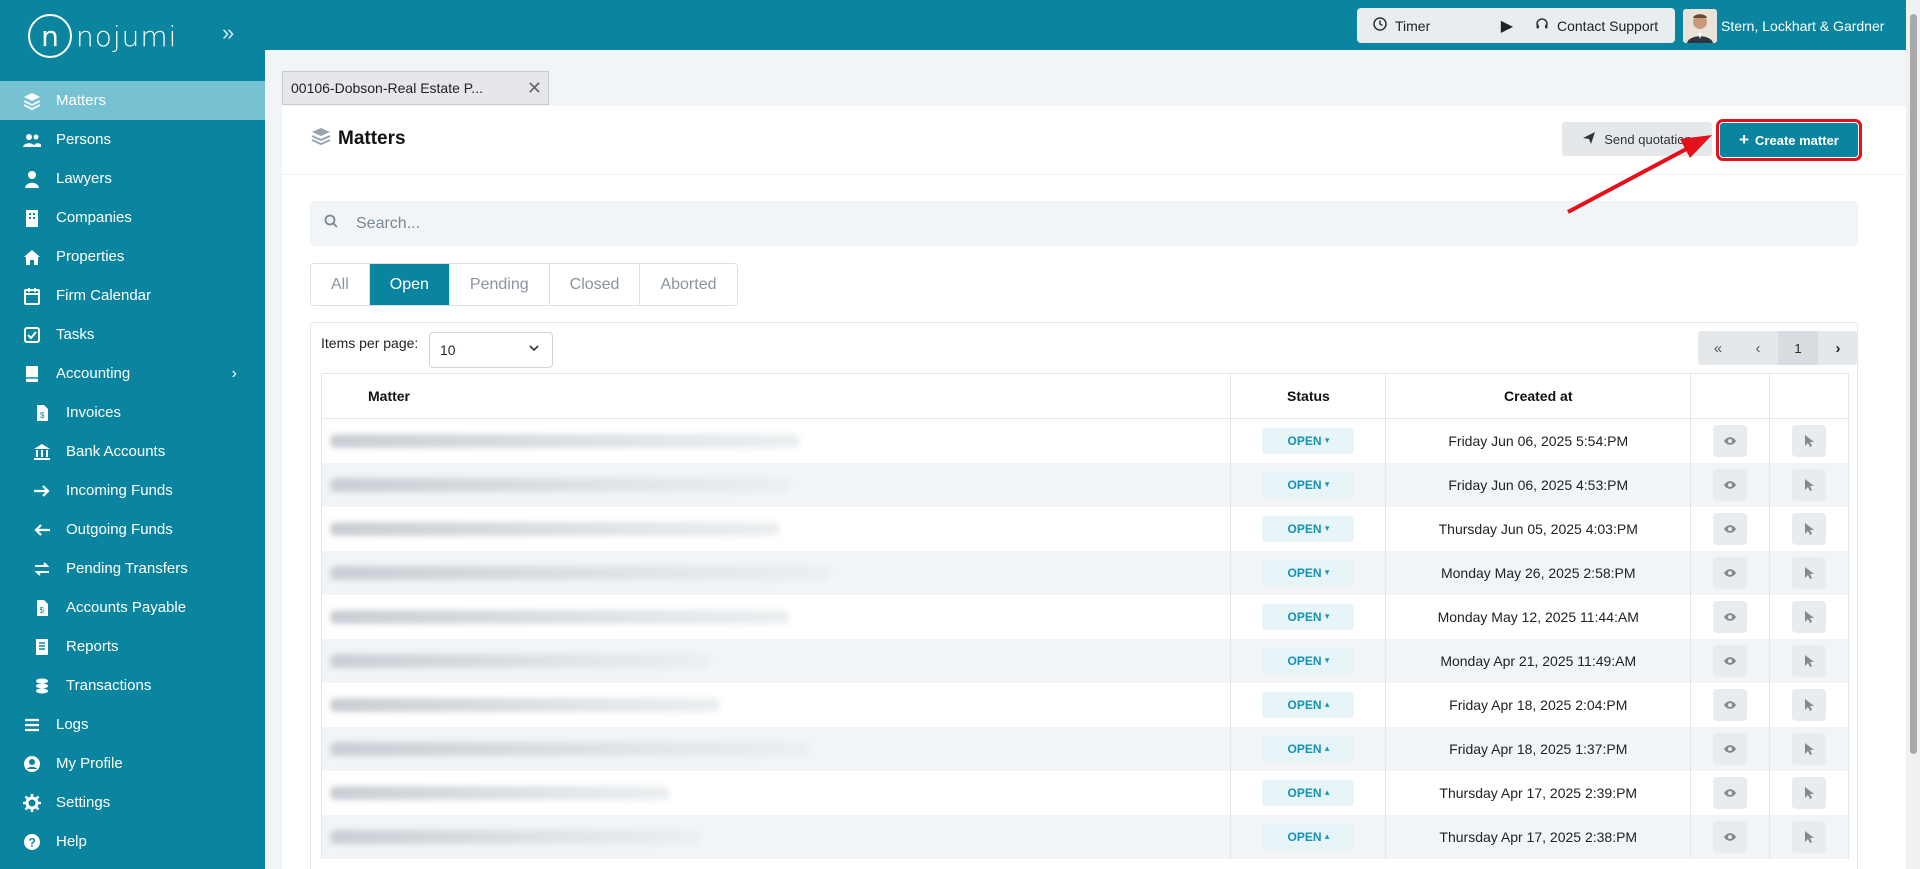 This screenshot has height=869, width=1920. What do you see at coordinates (595, 284) in the screenshot?
I see `tab-closed: Closed` at bounding box center [595, 284].